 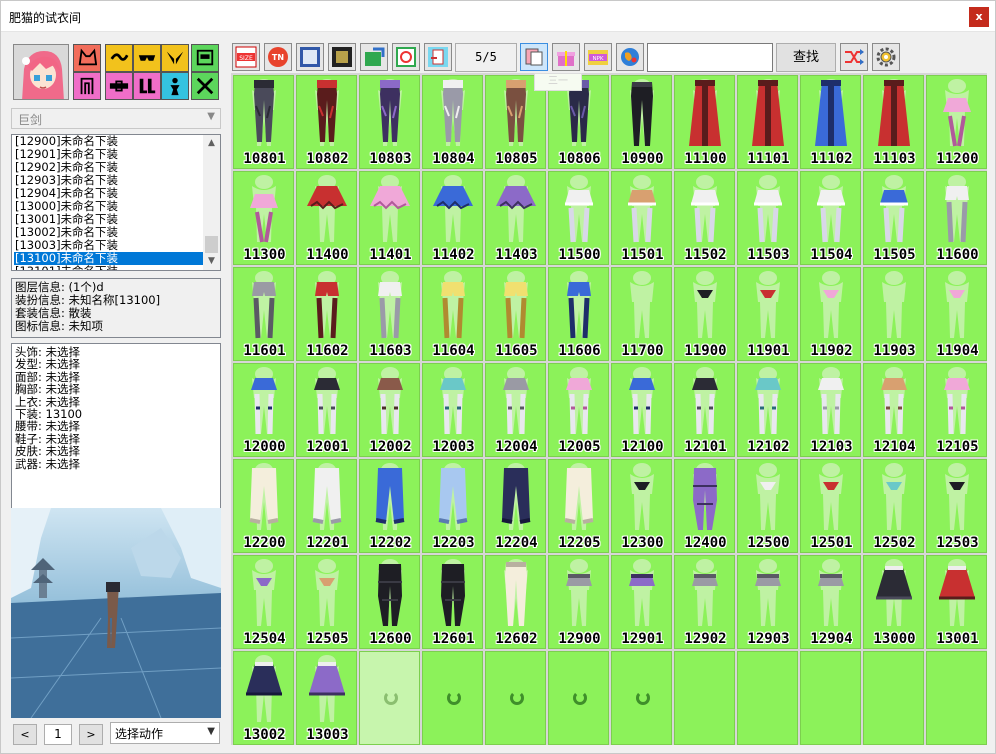 I want to click on item-cell-11903: 11903, so click(x=893, y=314).